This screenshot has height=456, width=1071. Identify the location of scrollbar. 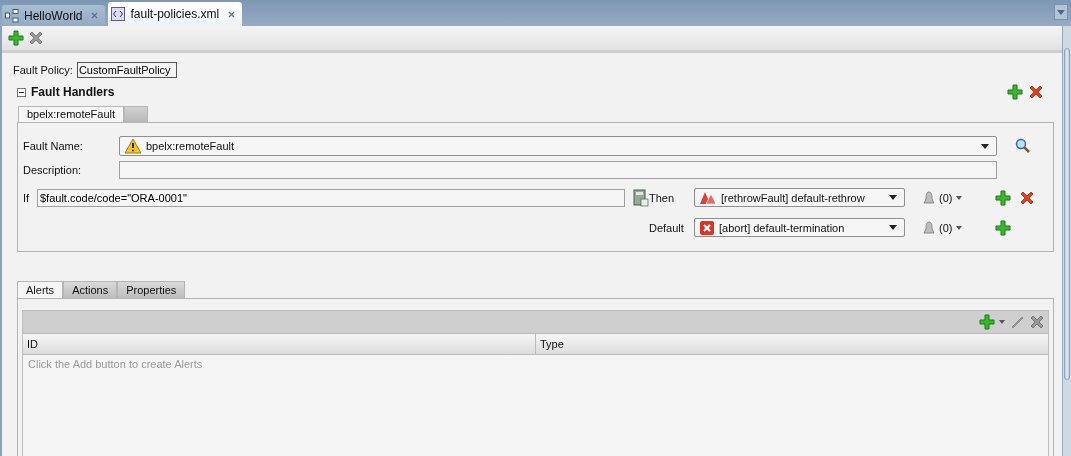
(1066, 241).